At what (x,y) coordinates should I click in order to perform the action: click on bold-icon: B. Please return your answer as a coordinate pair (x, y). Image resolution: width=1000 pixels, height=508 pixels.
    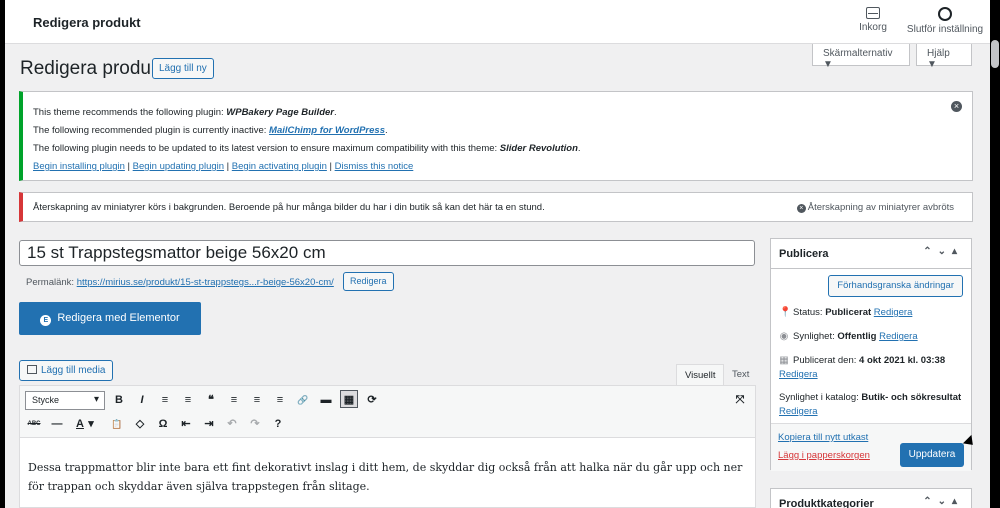
    Looking at the image, I should click on (119, 400).